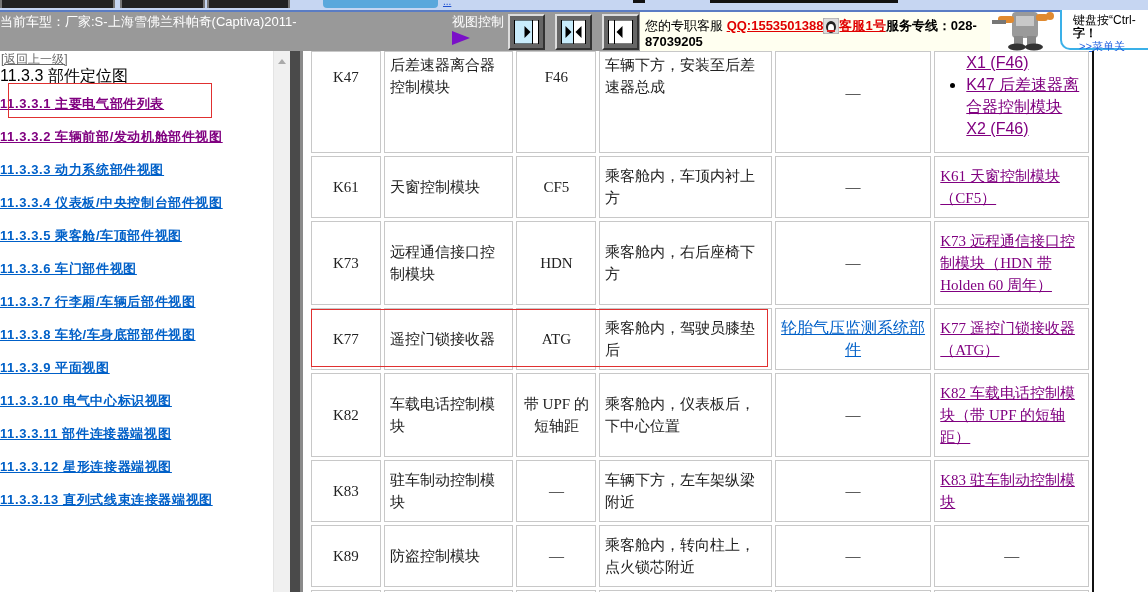  I want to click on code-cell: K73, so click(346, 263).